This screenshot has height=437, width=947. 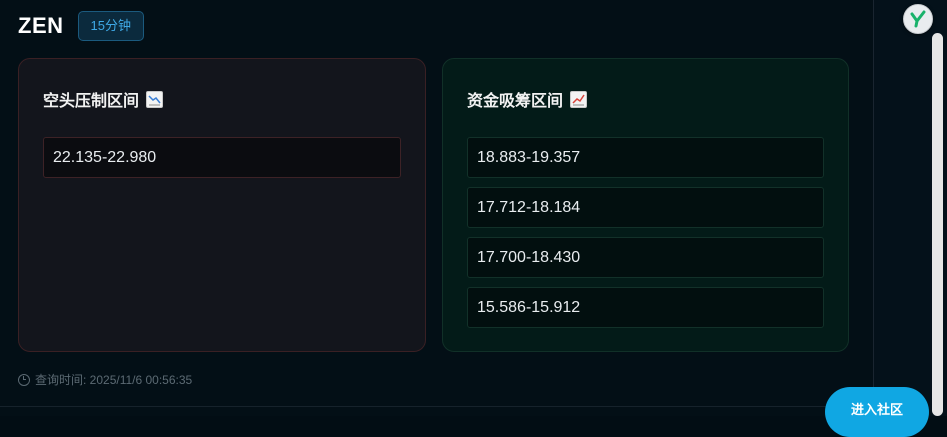 I want to click on long-range-item: 15.586-15.912, so click(x=645, y=307).